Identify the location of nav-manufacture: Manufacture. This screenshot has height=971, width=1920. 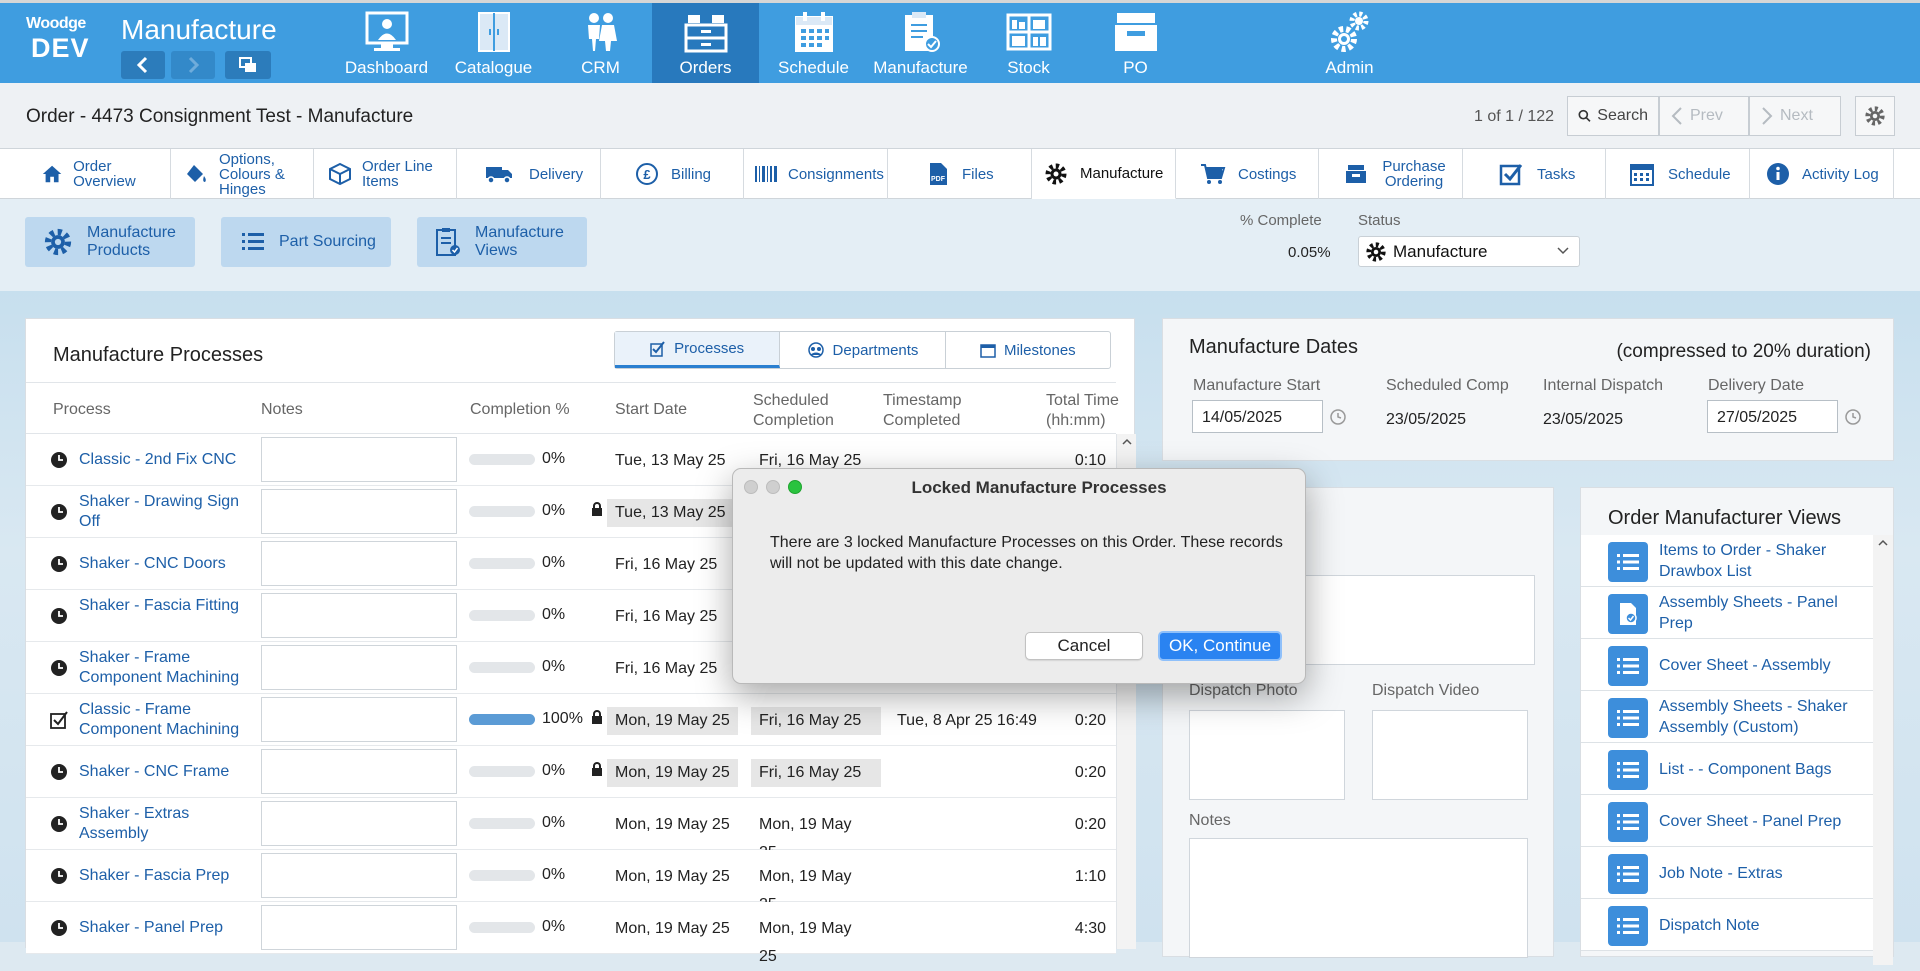
(920, 43).